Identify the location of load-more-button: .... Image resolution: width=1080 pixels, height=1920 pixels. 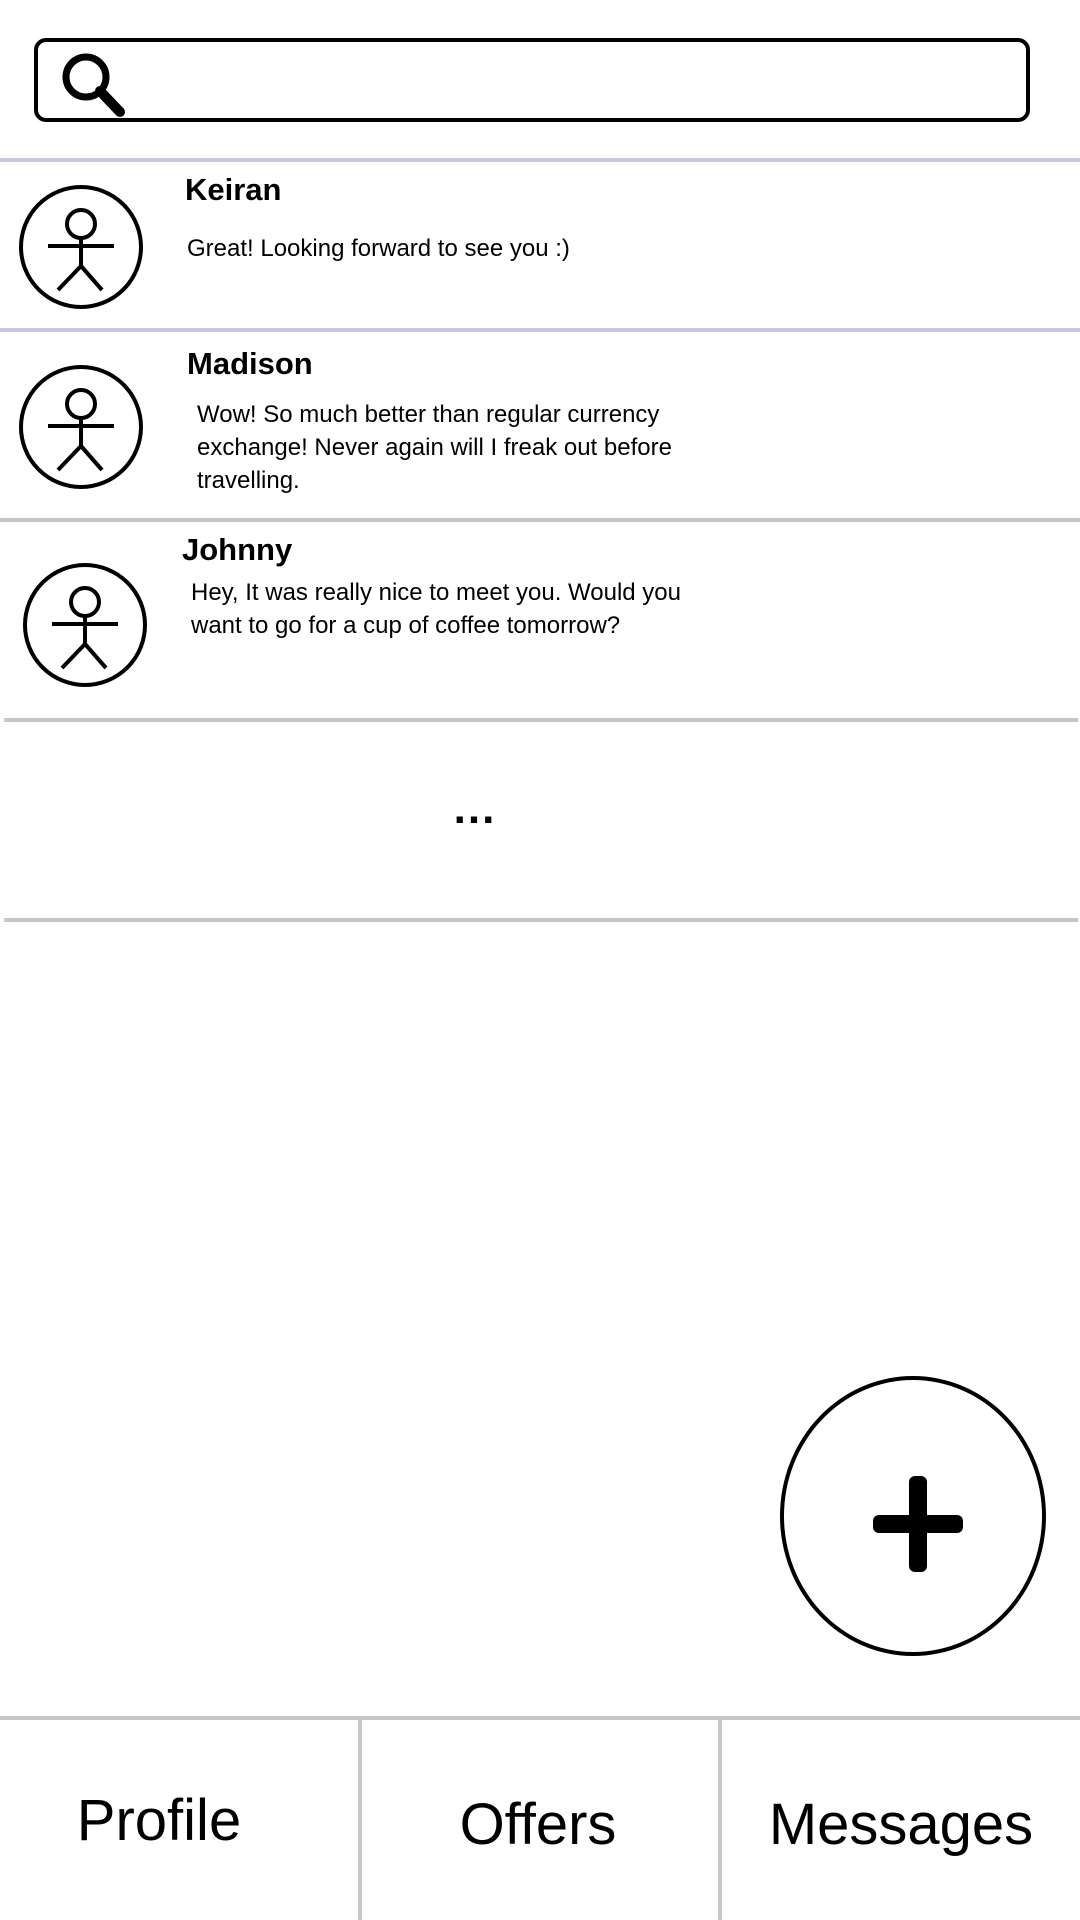
(540, 821).